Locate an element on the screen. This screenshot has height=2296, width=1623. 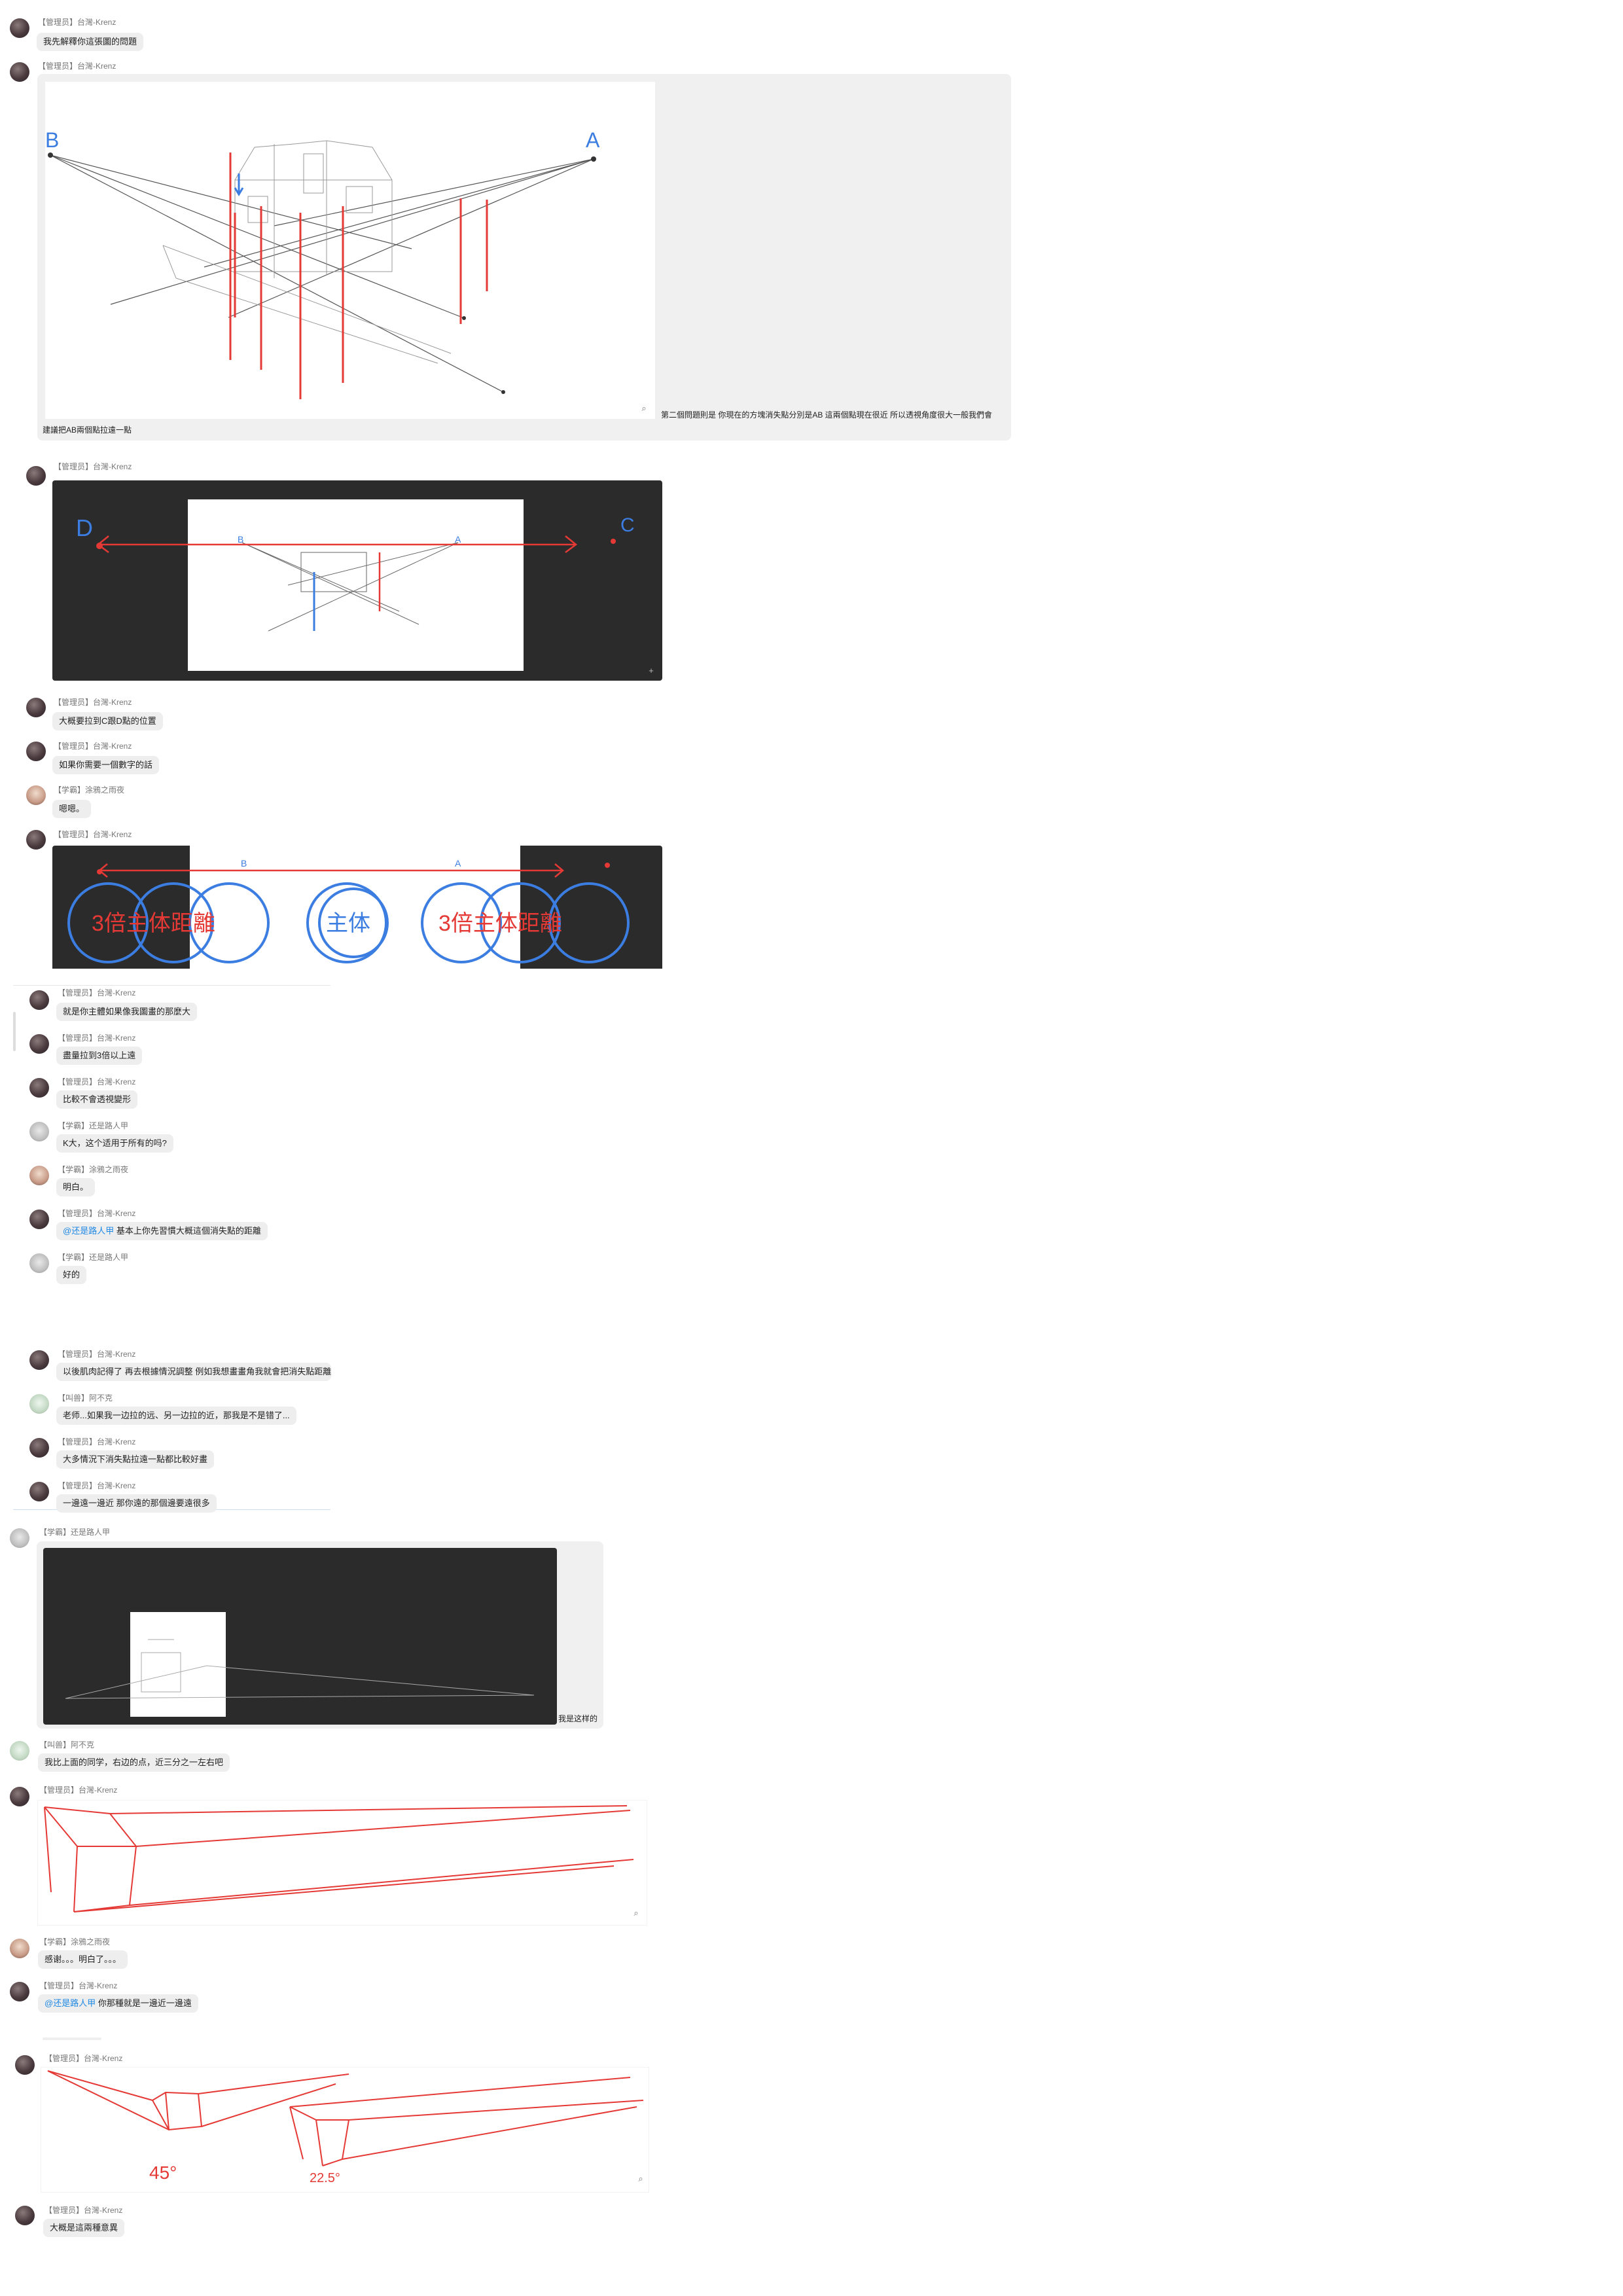
message-bubble: 以後肌肉記得了 再去根據情況調整 例如我想畫畫角我就會把消失點距離拉近 is located at coordinates (193, 1372).